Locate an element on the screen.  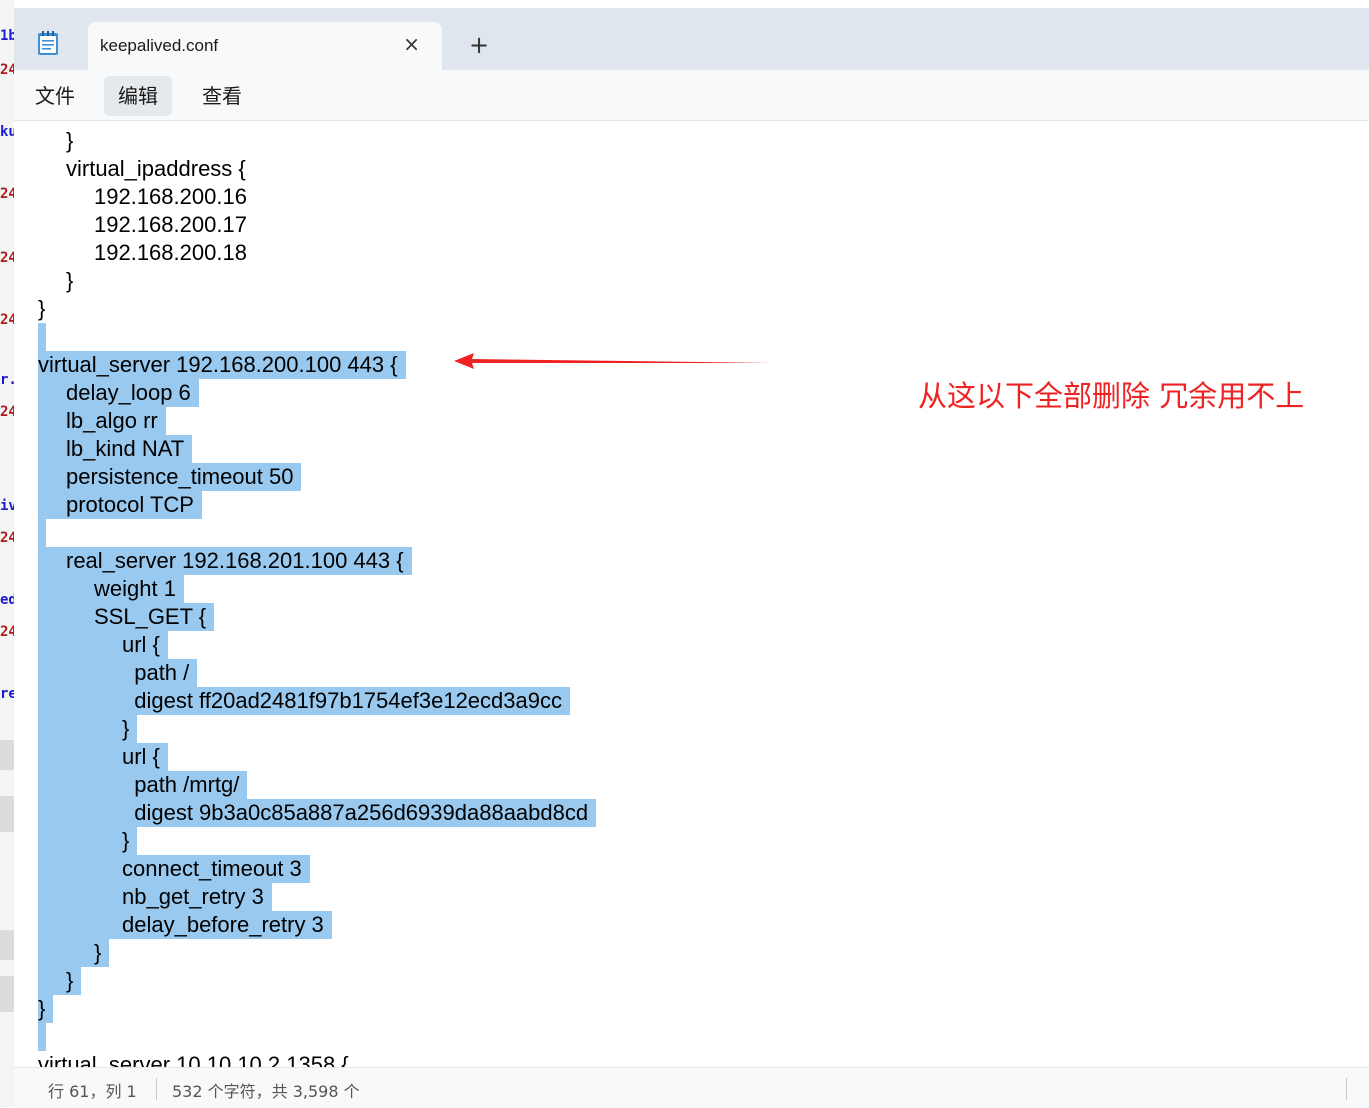
editor-line: delay_loop 6 is located at coordinates (118, 393).